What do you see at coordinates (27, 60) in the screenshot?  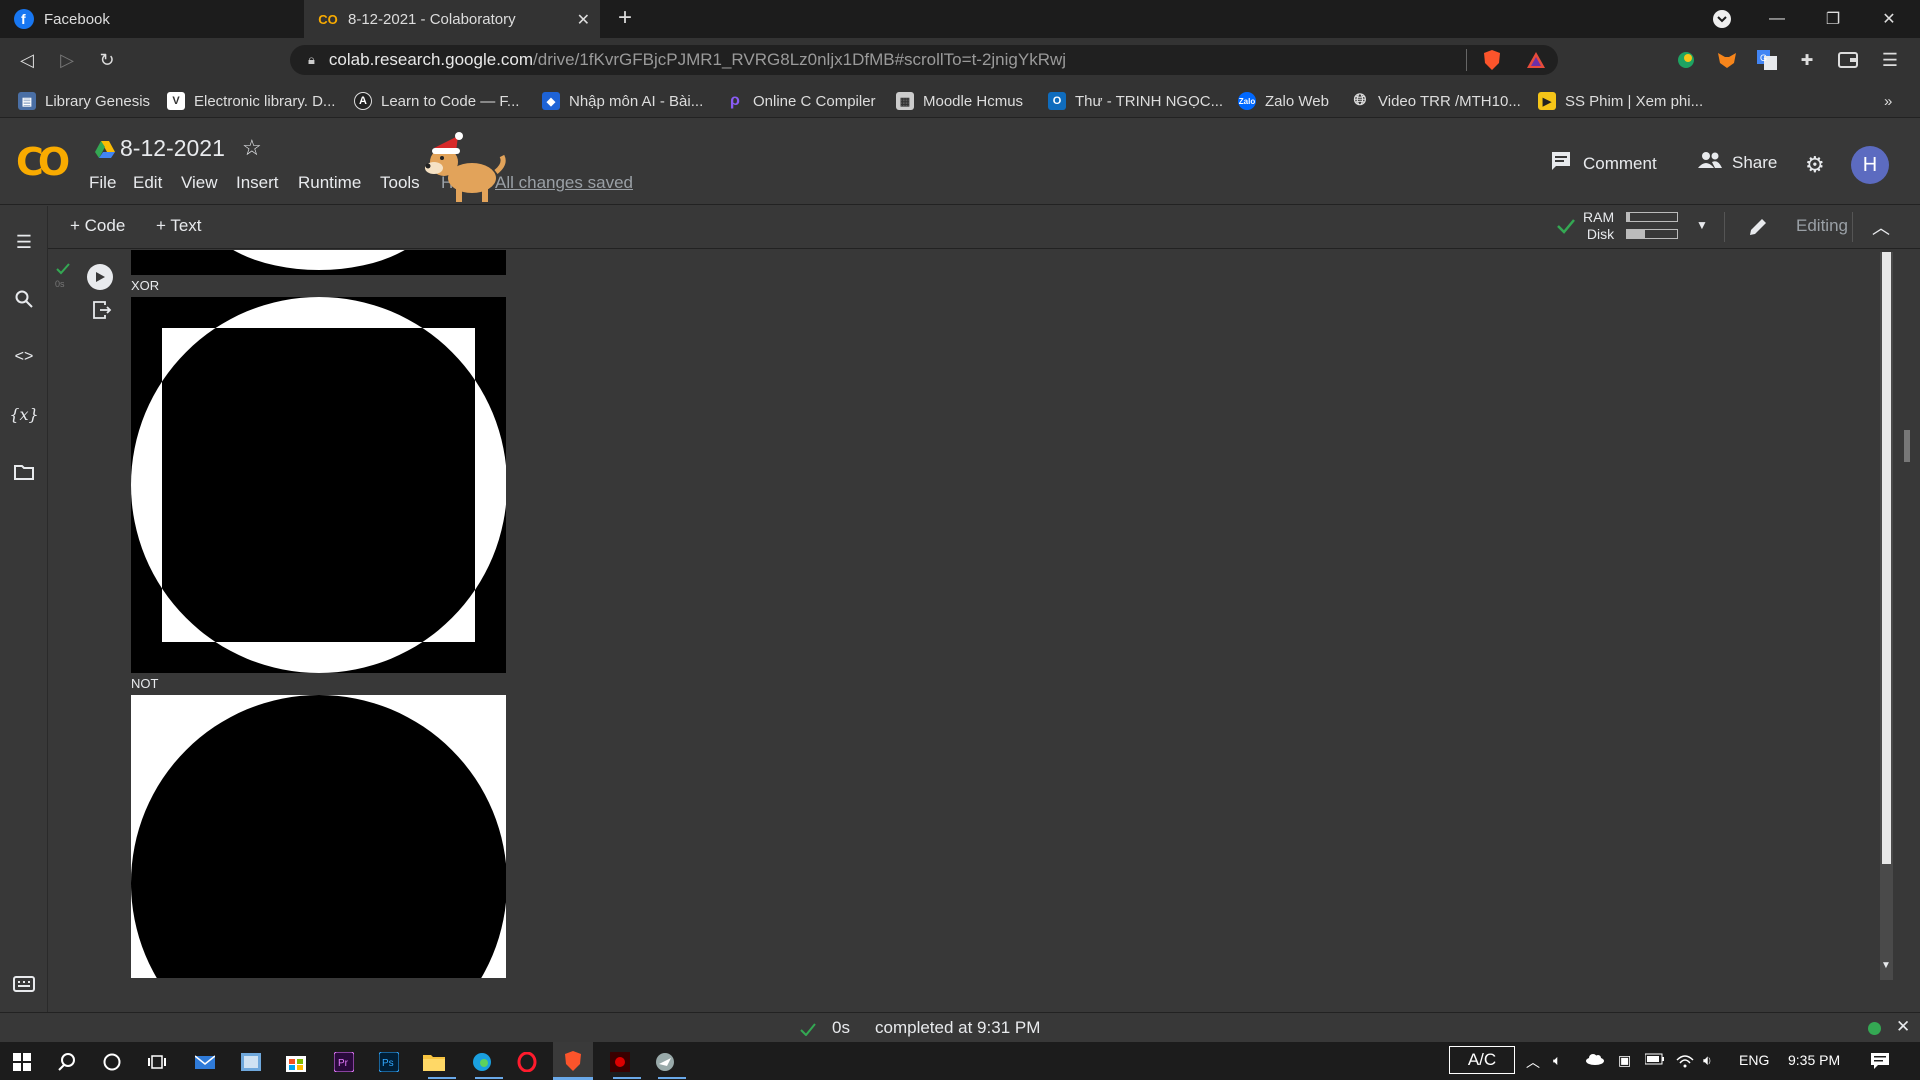 I see `back-icon: ◁` at bounding box center [27, 60].